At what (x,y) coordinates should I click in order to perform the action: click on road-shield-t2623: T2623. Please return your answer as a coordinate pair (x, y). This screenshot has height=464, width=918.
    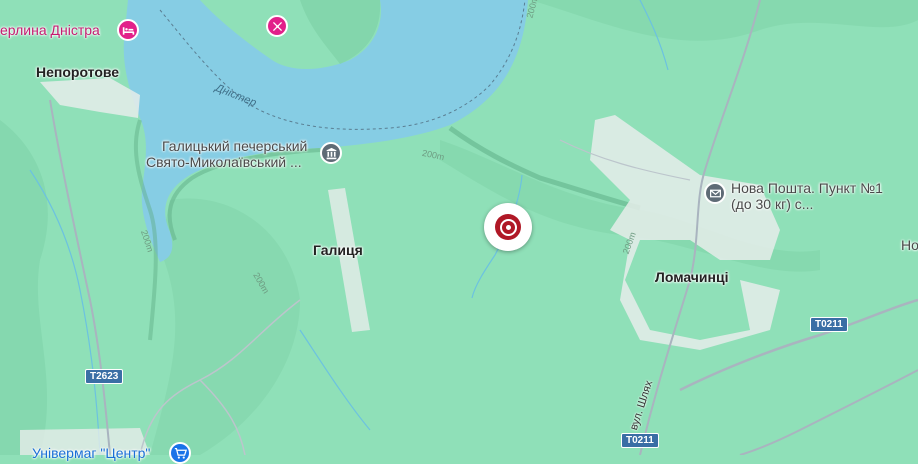
    Looking at the image, I should click on (104, 376).